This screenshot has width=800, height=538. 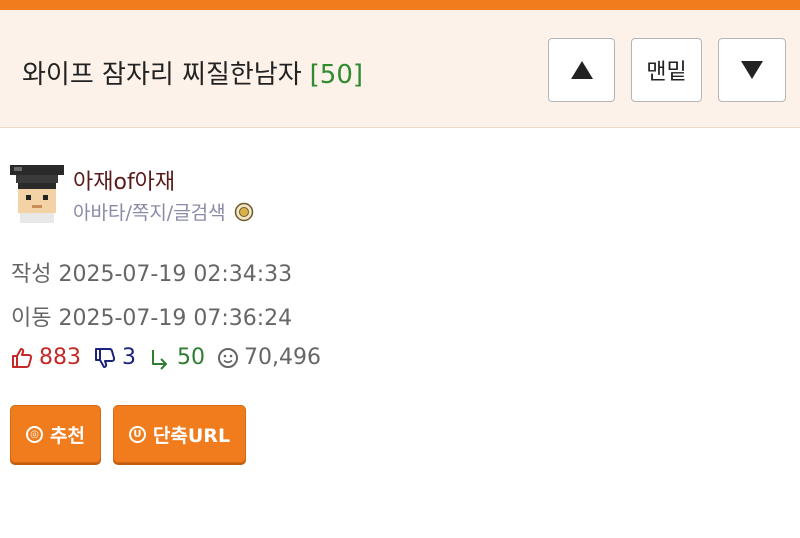 What do you see at coordinates (149, 211) in the screenshot?
I see `author-links-text: 아바타/쪽지/글검색` at bounding box center [149, 211].